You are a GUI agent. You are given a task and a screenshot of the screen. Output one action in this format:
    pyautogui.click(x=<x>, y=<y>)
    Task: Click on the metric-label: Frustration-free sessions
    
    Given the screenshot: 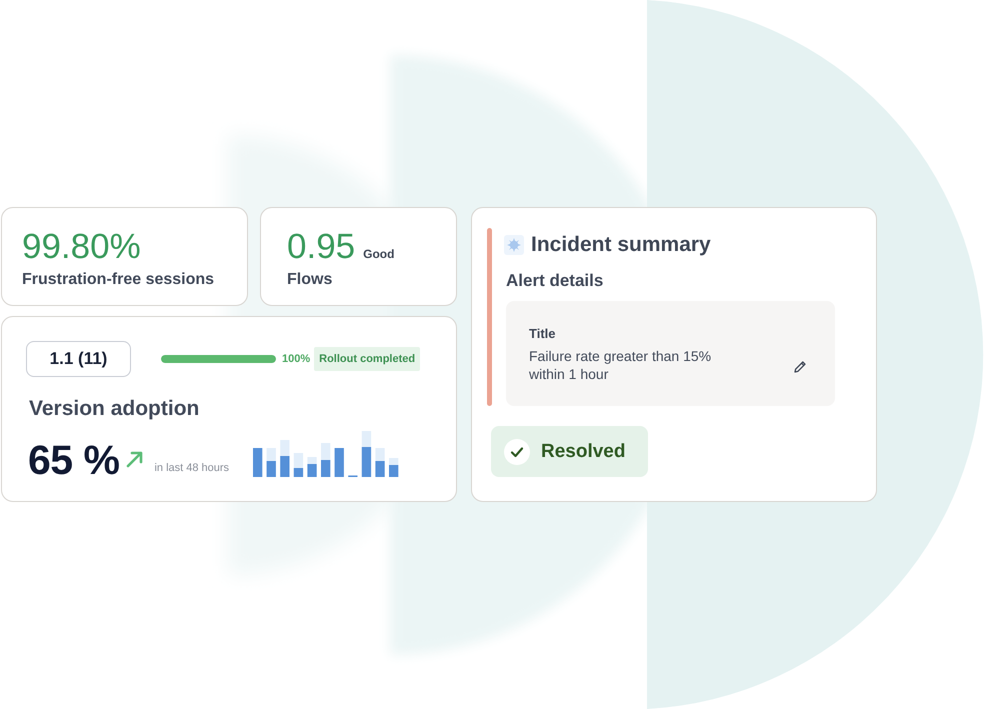 What is the action you would take?
    pyautogui.click(x=119, y=280)
    